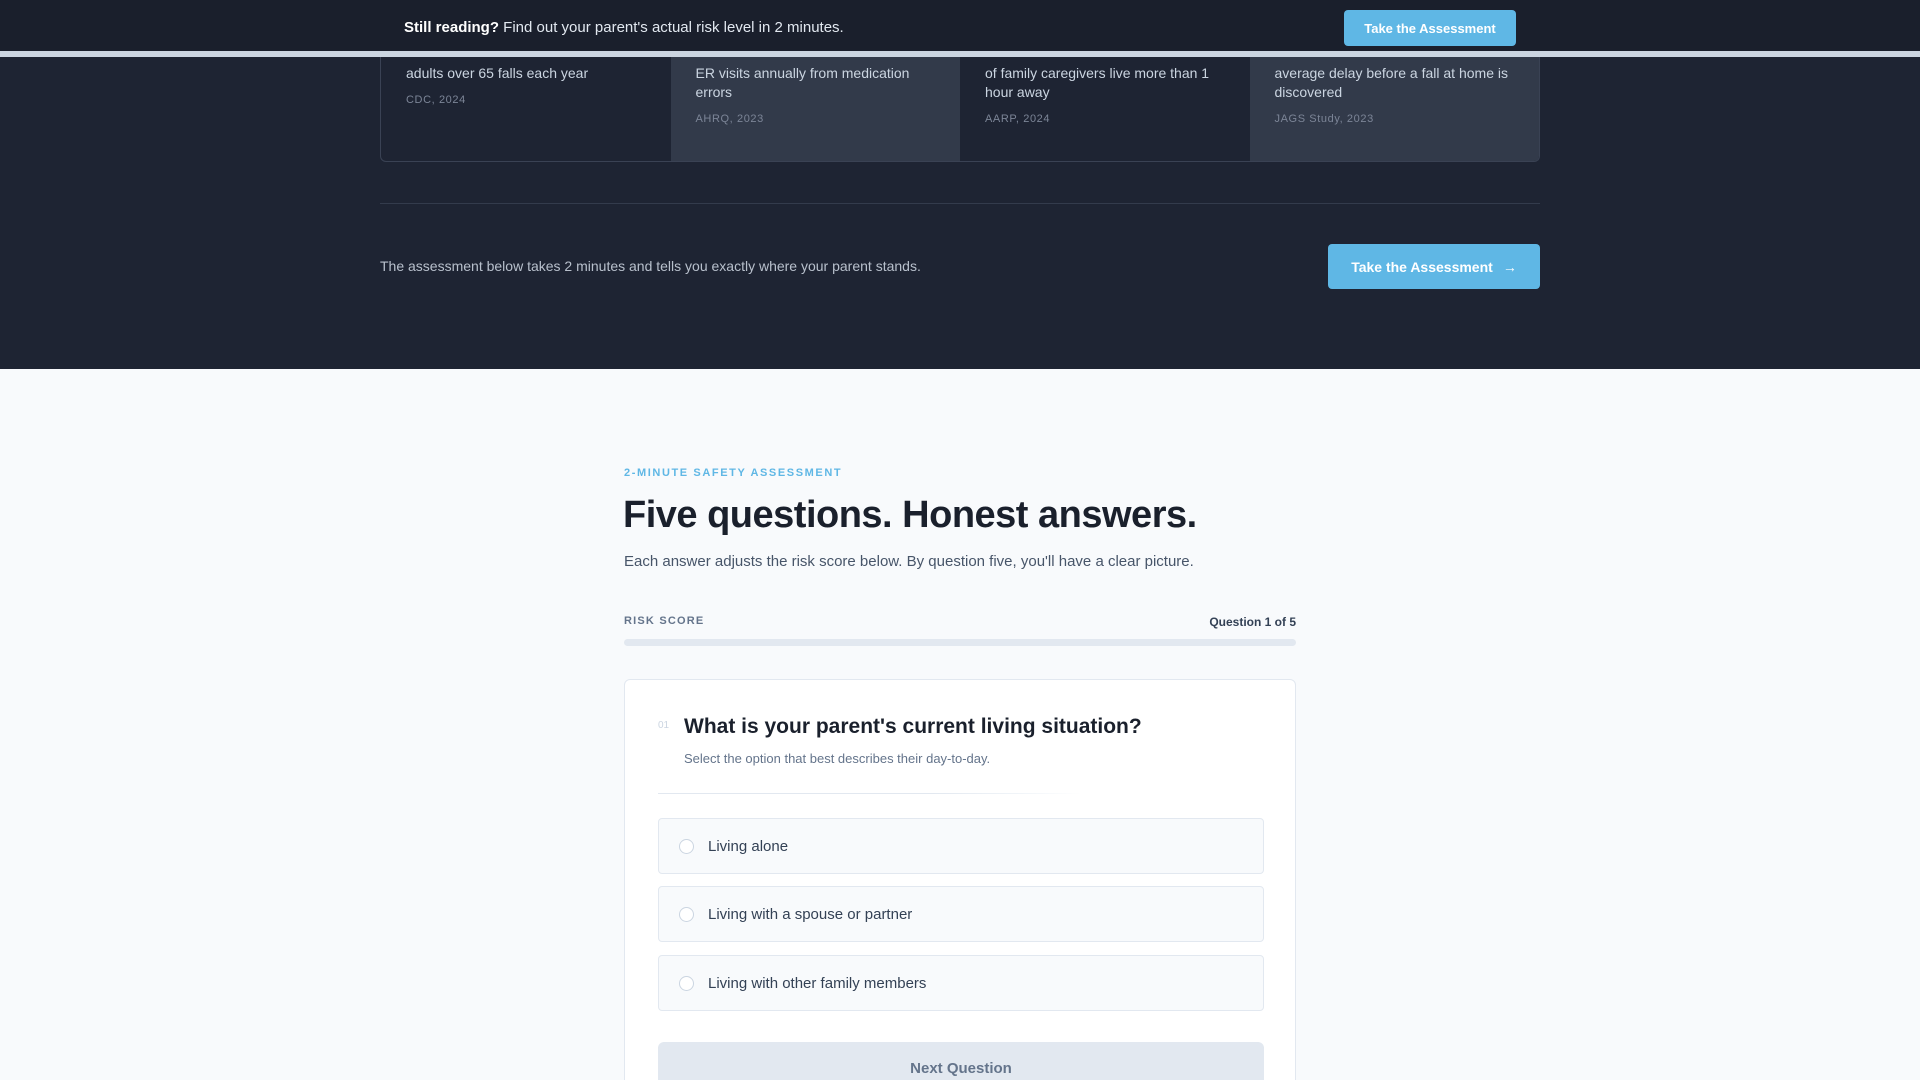 Image resolution: width=1920 pixels, height=1080 pixels. What do you see at coordinates (748, 846) in the screenshot?
I see `option-label: Living alone` at bounding box center [748, 846].